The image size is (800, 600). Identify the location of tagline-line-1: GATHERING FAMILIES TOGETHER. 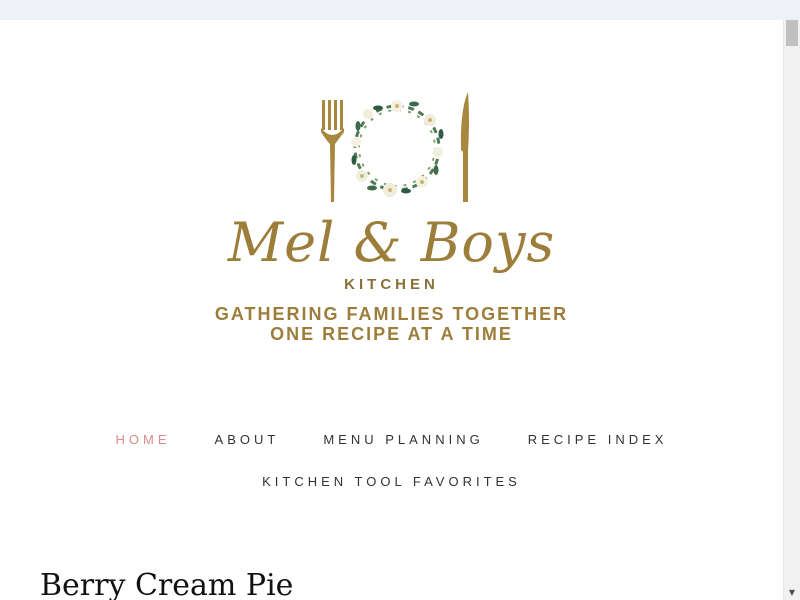
(391, 314).